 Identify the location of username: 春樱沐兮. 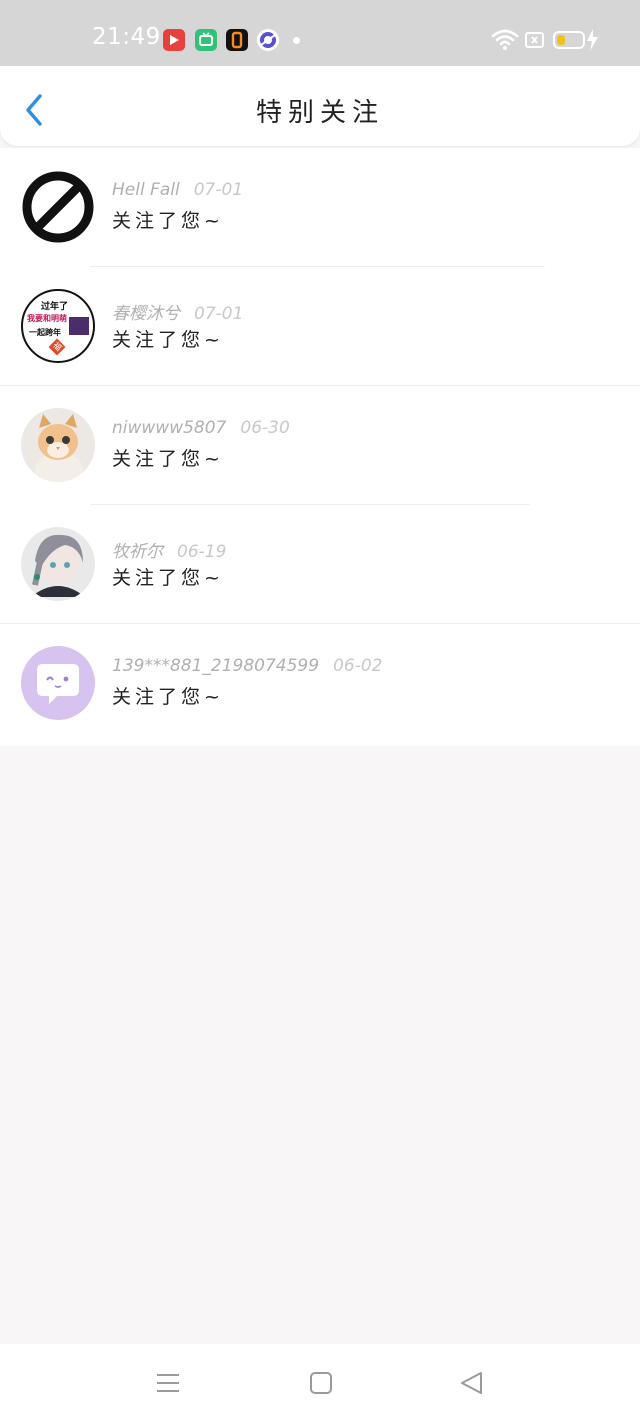
(146, 314).